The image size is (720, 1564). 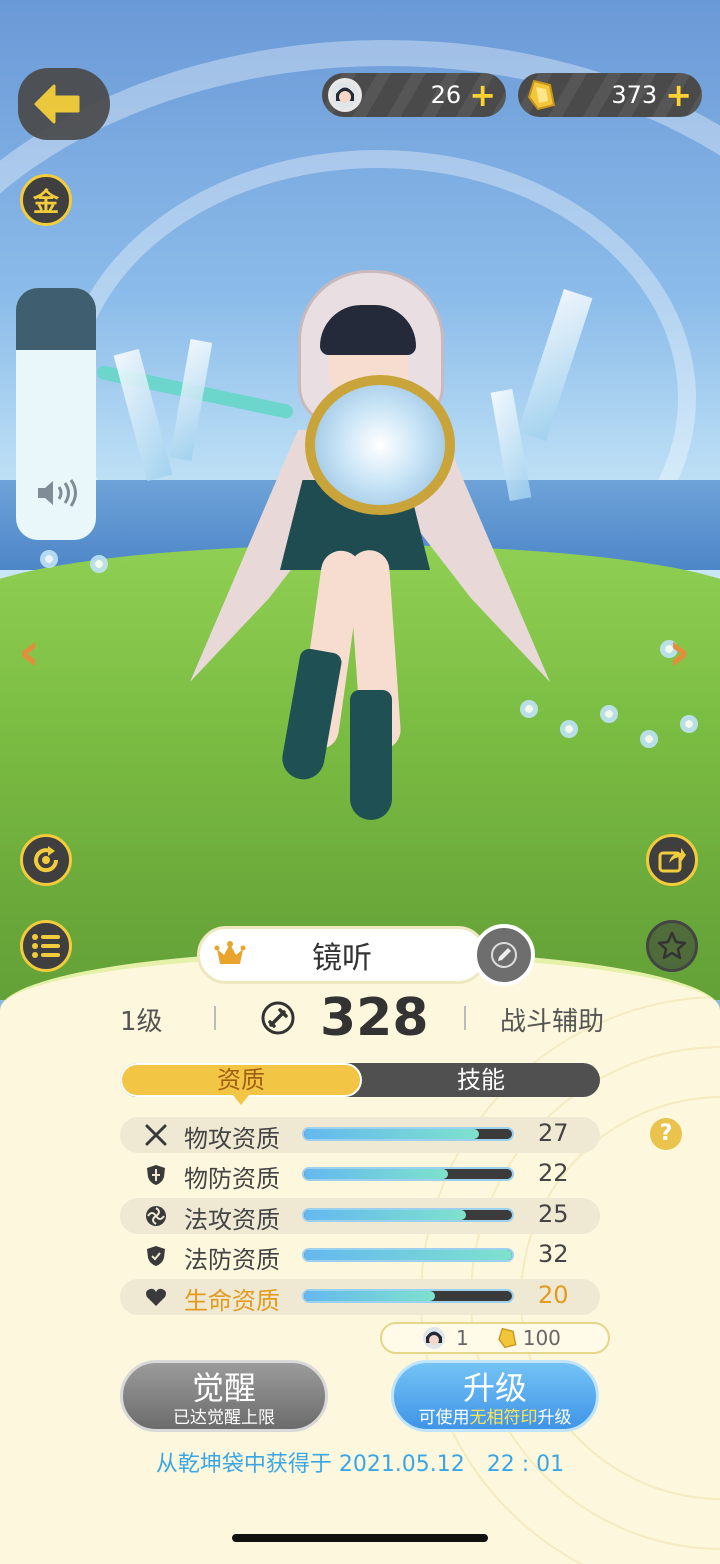 I want to click on combat-power-icon, so click(x=278, y=1018).